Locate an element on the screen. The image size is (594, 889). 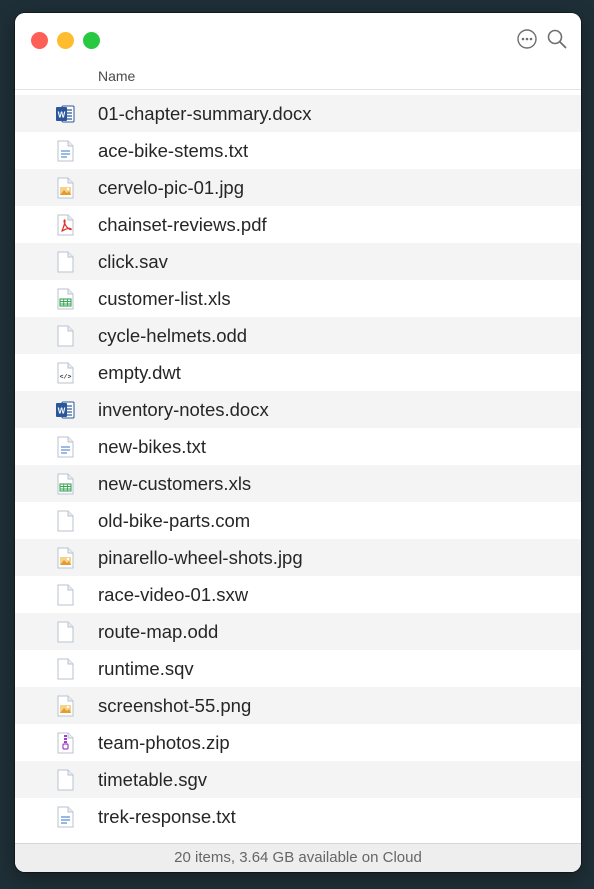
file-name: route-map.odd is located at coordinates (158, 631).